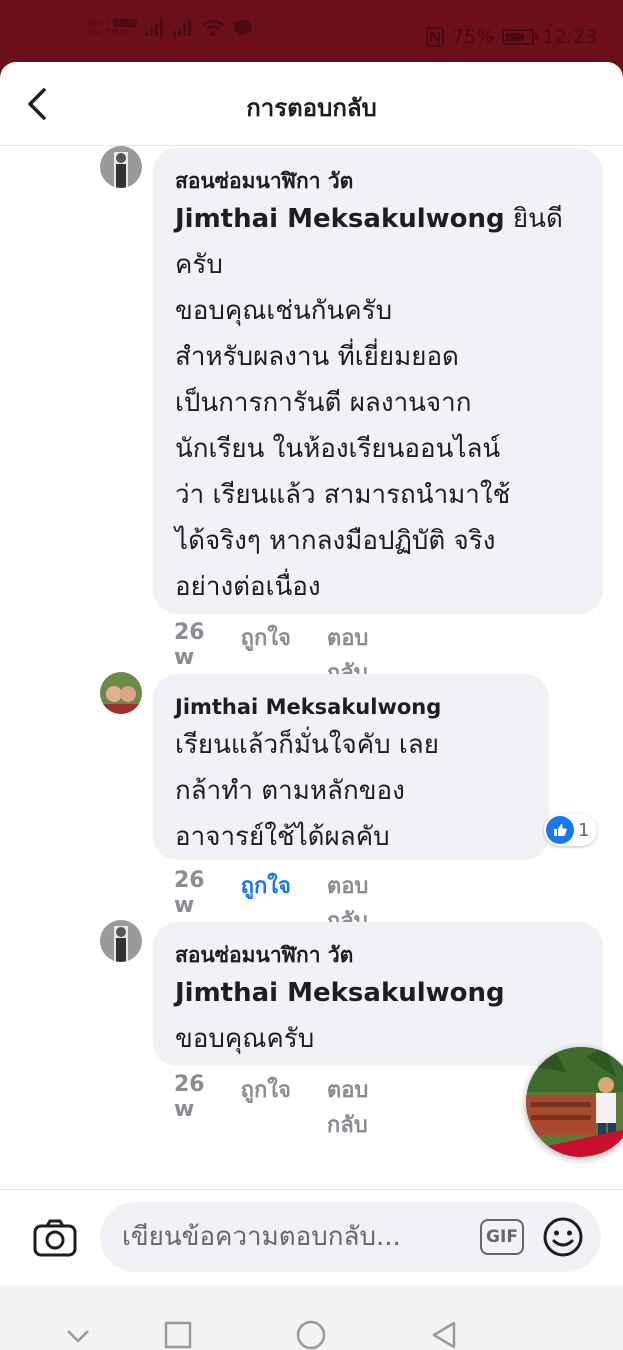 The height and width of the screenshot is (1350, 623). What do you see at coordinates (307, 745) in the screenshot?
I see `comment-line: เรียนแล้วก็มั่นใจคับ เลย` at bounding box center [307, 745].